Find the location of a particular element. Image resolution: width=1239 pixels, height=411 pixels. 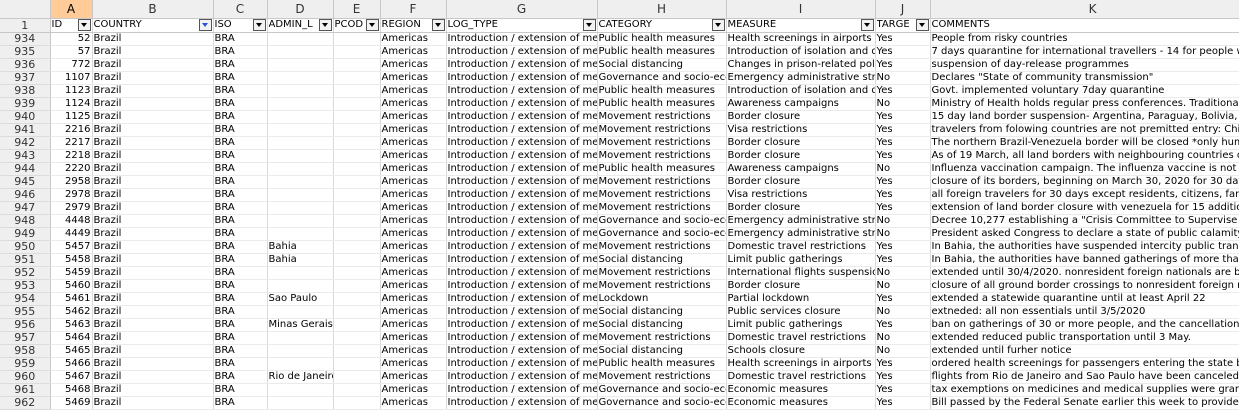

cell-id: 5464 is located at coordinates (71, 338).